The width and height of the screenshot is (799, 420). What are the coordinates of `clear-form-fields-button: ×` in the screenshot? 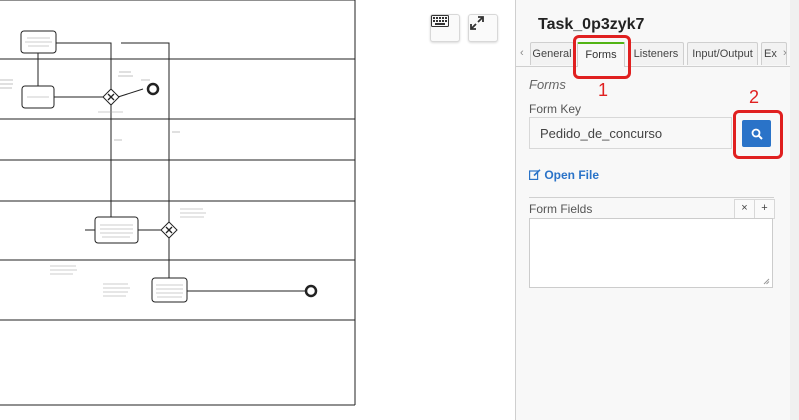 It's located at (744, 209).